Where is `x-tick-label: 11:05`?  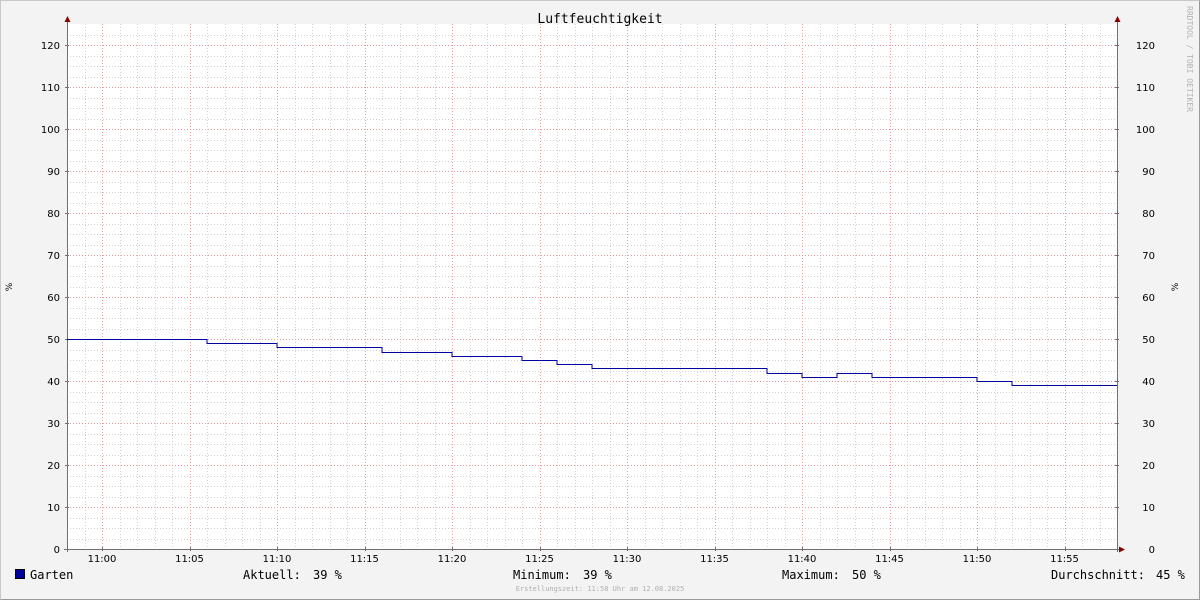
x-tick-label: 11:05 is located at coordinates (189, 559).